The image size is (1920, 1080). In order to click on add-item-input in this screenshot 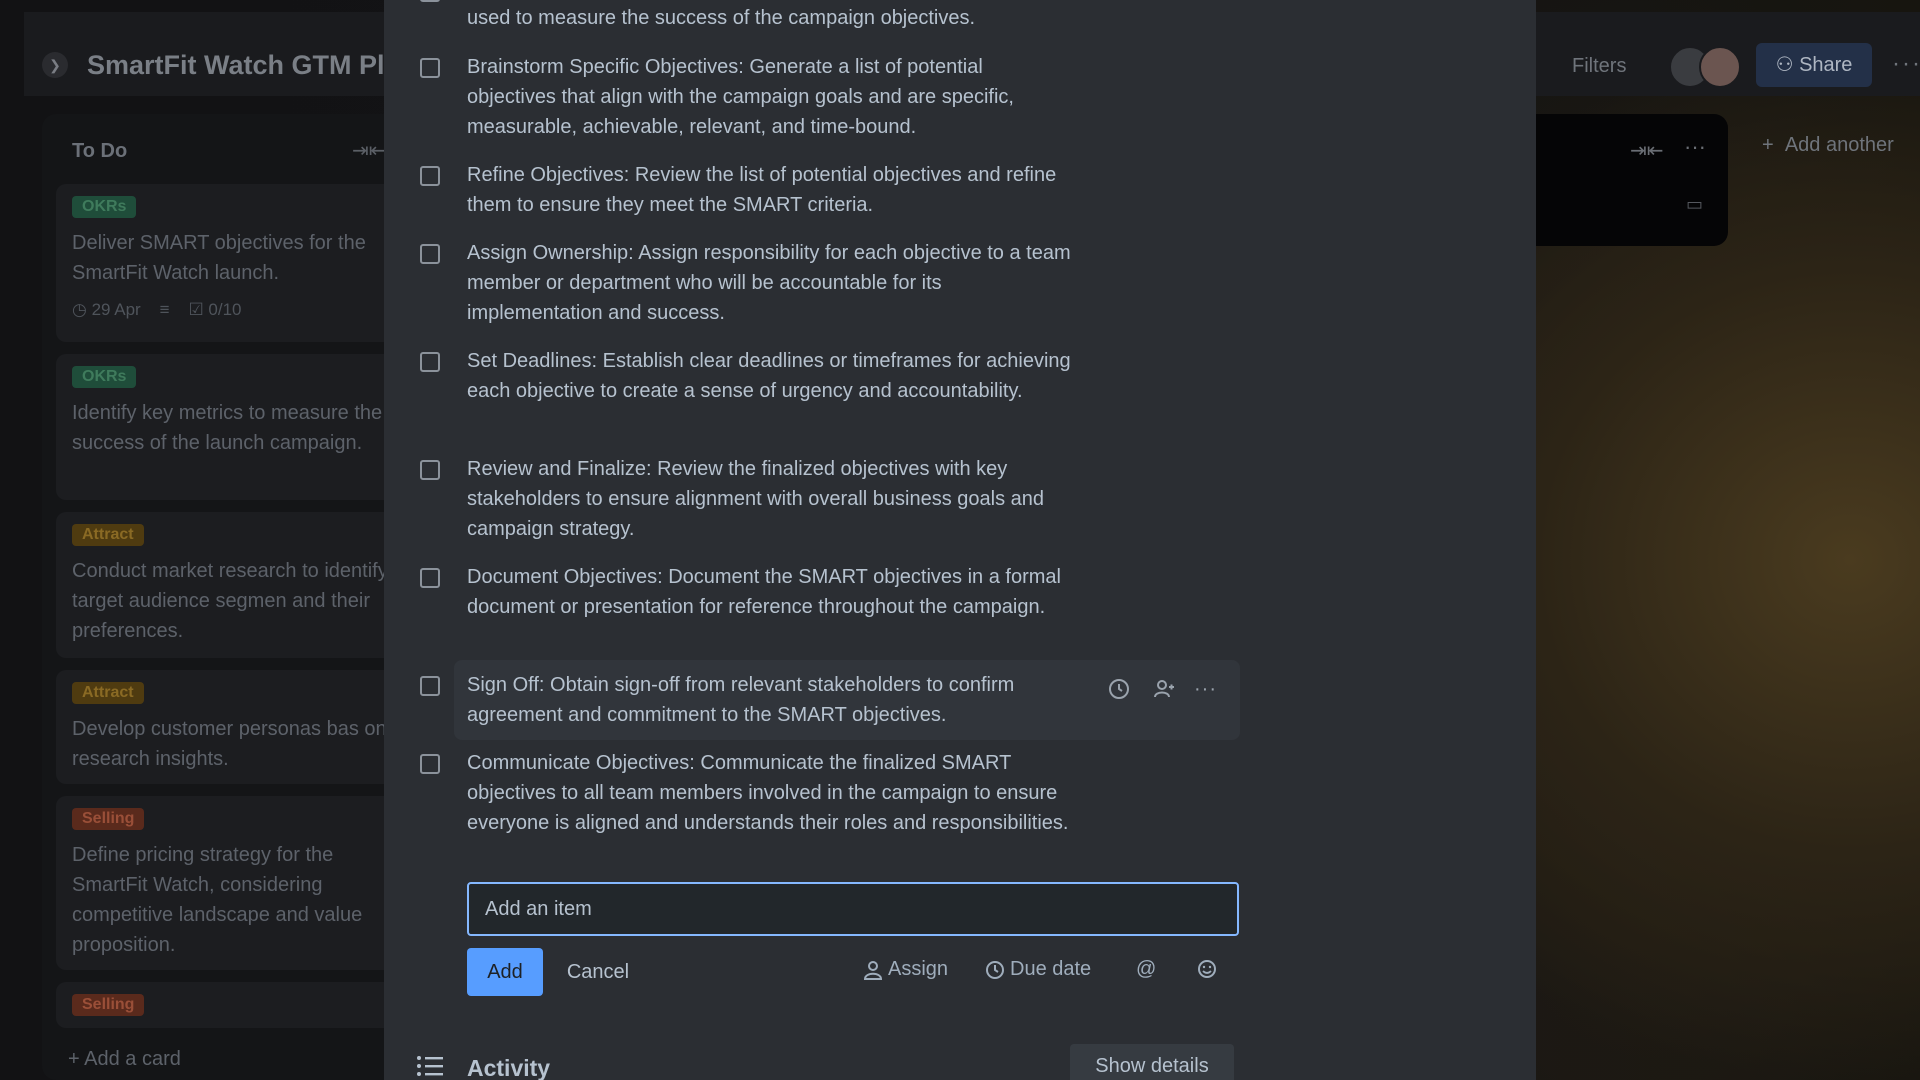, I will do `click(853, 909)`.